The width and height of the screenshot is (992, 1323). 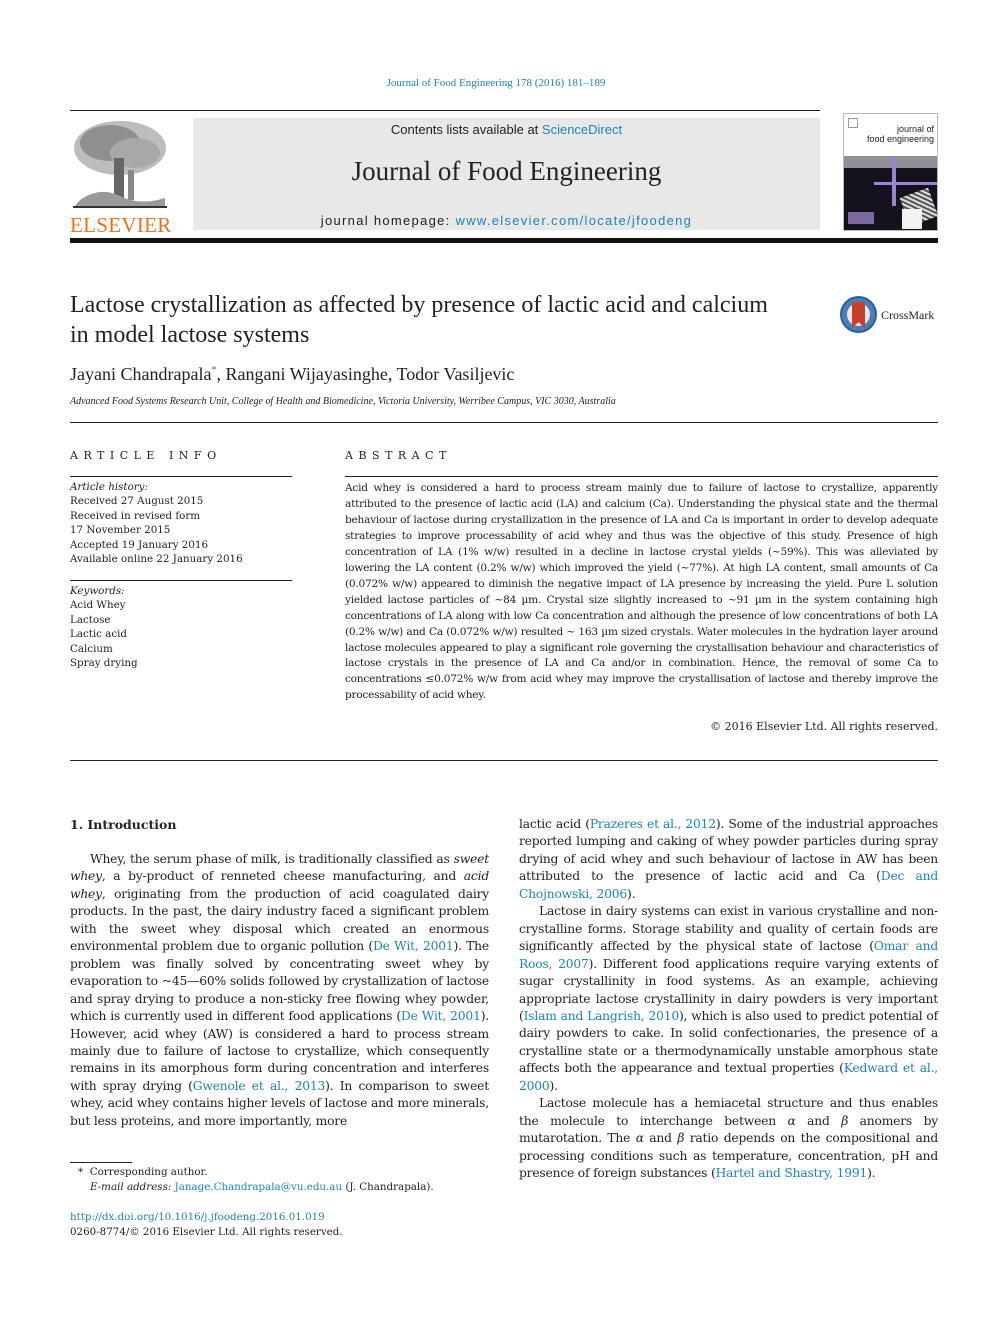 I want to click on history-item: Available online 22 January 2016, so click(x=156, y=559).